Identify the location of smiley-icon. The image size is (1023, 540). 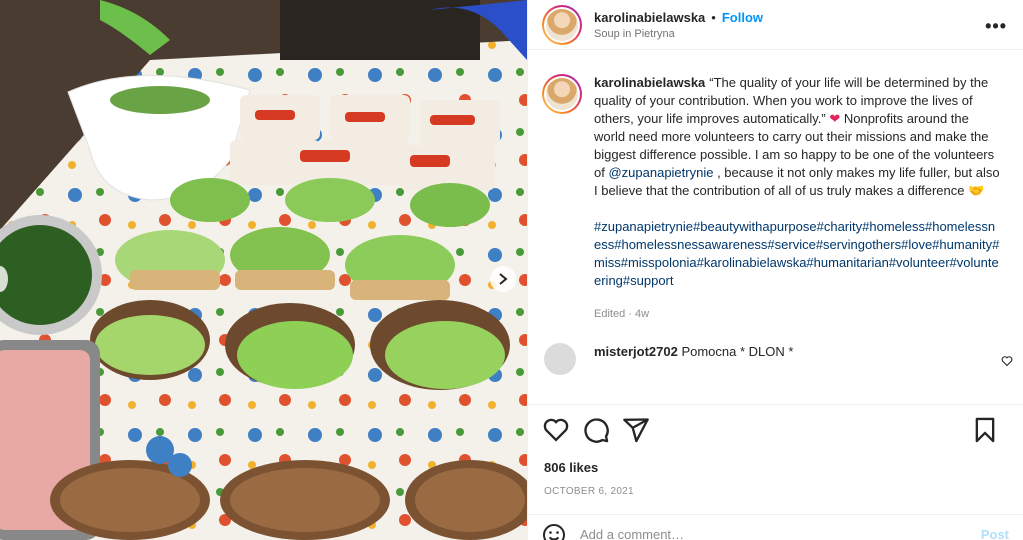
(554, 531).